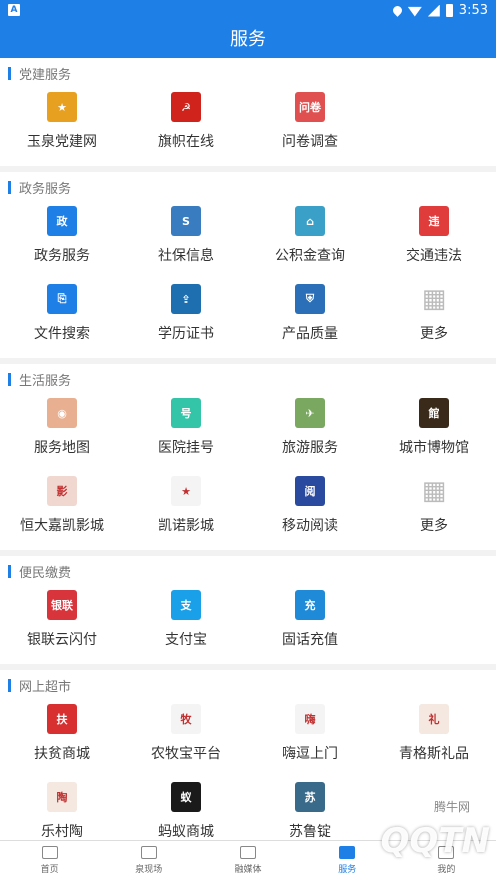 Image resolution: width=496 pixels, height=880 pixels. I want to click on service-item: 号医院挂号, so click(186, 433).